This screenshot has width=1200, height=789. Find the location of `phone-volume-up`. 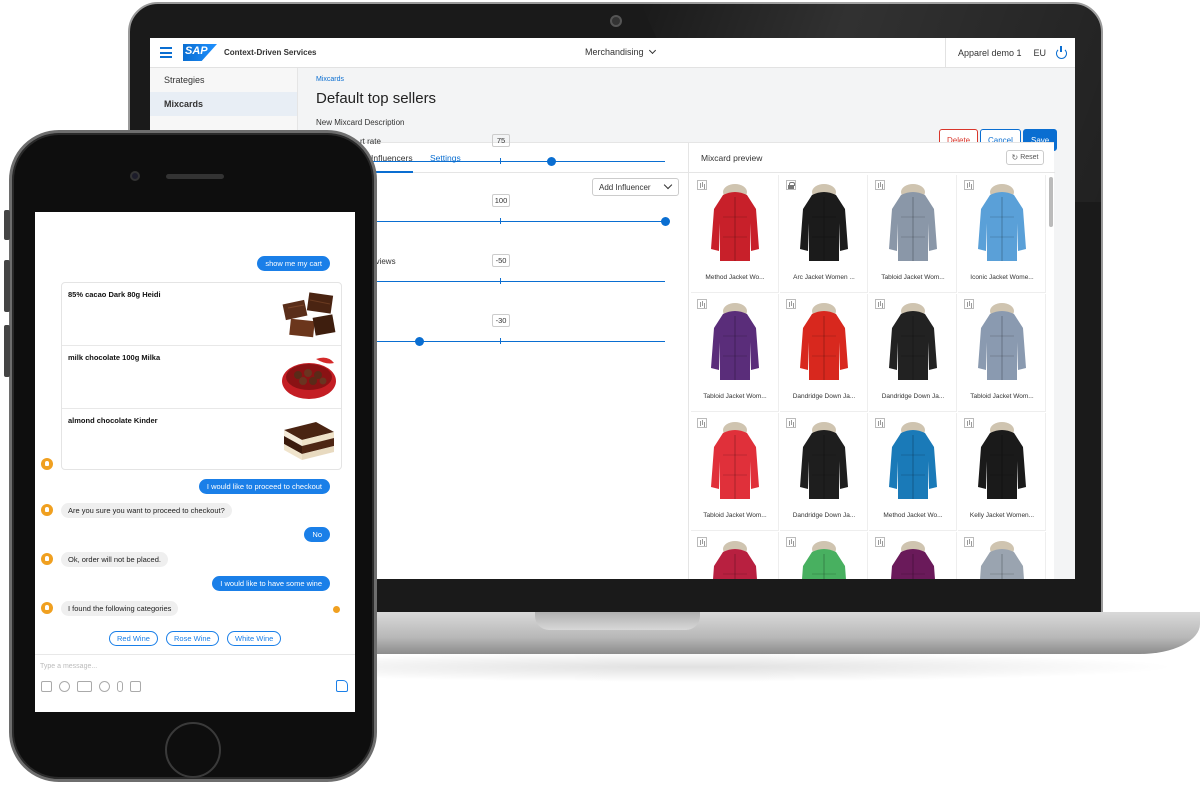

phone-volume-up is located at coordinates (7, 286).